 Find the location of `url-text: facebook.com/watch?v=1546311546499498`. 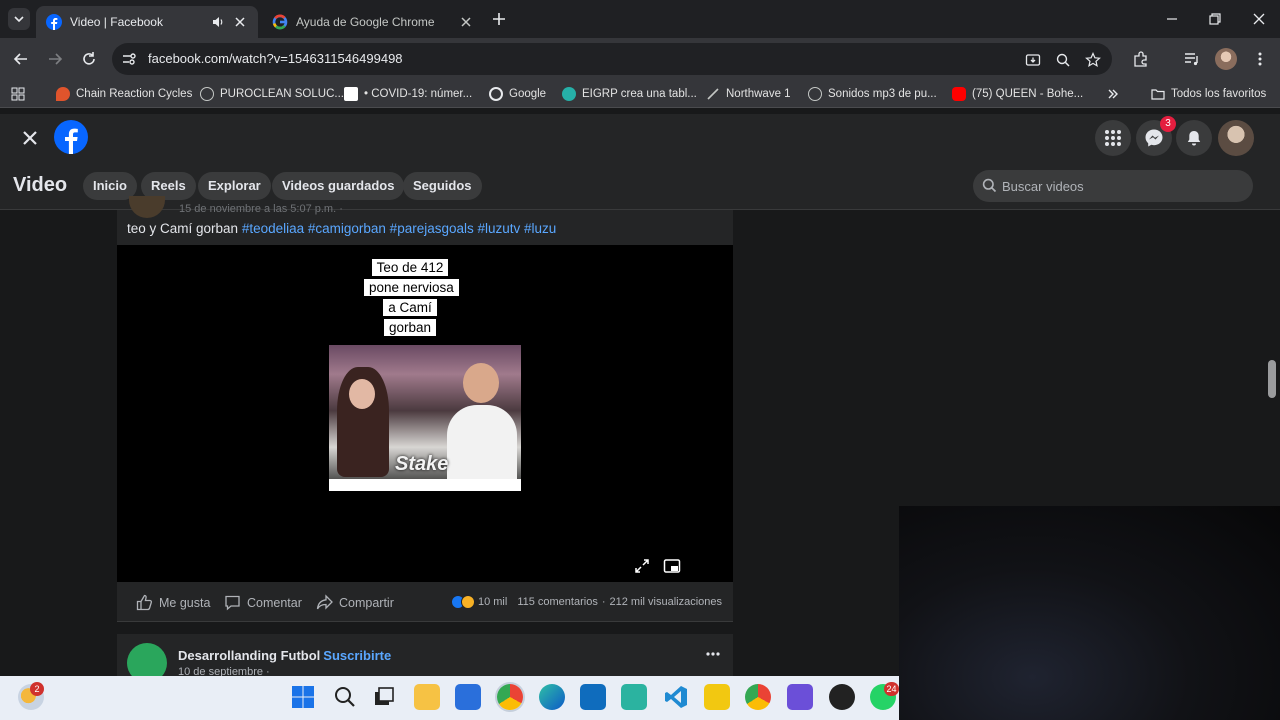

url-text: facebook.com/watch?v=1546311546499498 is located at coordinates (275, 58).